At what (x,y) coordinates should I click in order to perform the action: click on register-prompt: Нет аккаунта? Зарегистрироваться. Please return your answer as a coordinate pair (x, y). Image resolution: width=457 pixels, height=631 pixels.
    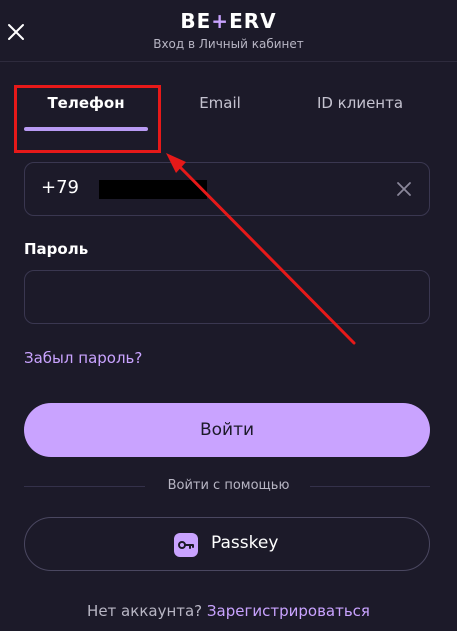
    Looking at the image, I should click on (228, 611).